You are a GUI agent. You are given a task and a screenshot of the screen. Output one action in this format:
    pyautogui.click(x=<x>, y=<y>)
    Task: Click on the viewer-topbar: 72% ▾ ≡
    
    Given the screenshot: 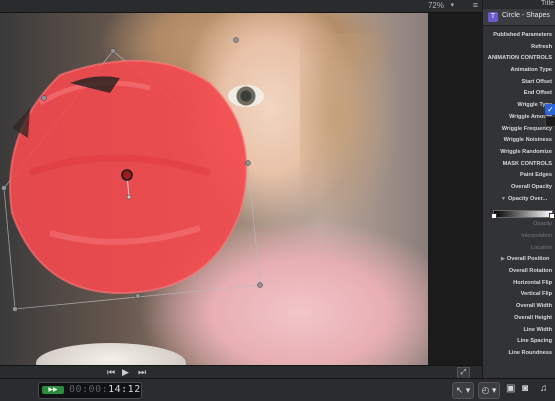 What is the action you would take?
    pyautogui.click(x=241, y=6)
    